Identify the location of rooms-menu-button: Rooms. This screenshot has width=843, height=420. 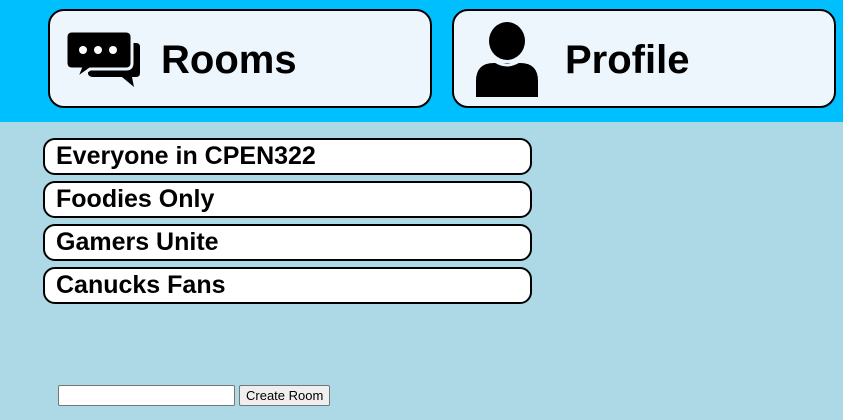
(240, 58).